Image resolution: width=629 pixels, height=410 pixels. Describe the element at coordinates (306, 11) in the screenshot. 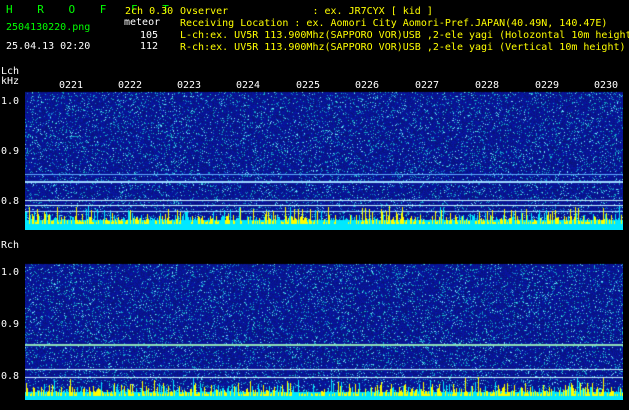

I see `observer-line: Ovserver : ex. JR7CYX [ kid ]` at that location.